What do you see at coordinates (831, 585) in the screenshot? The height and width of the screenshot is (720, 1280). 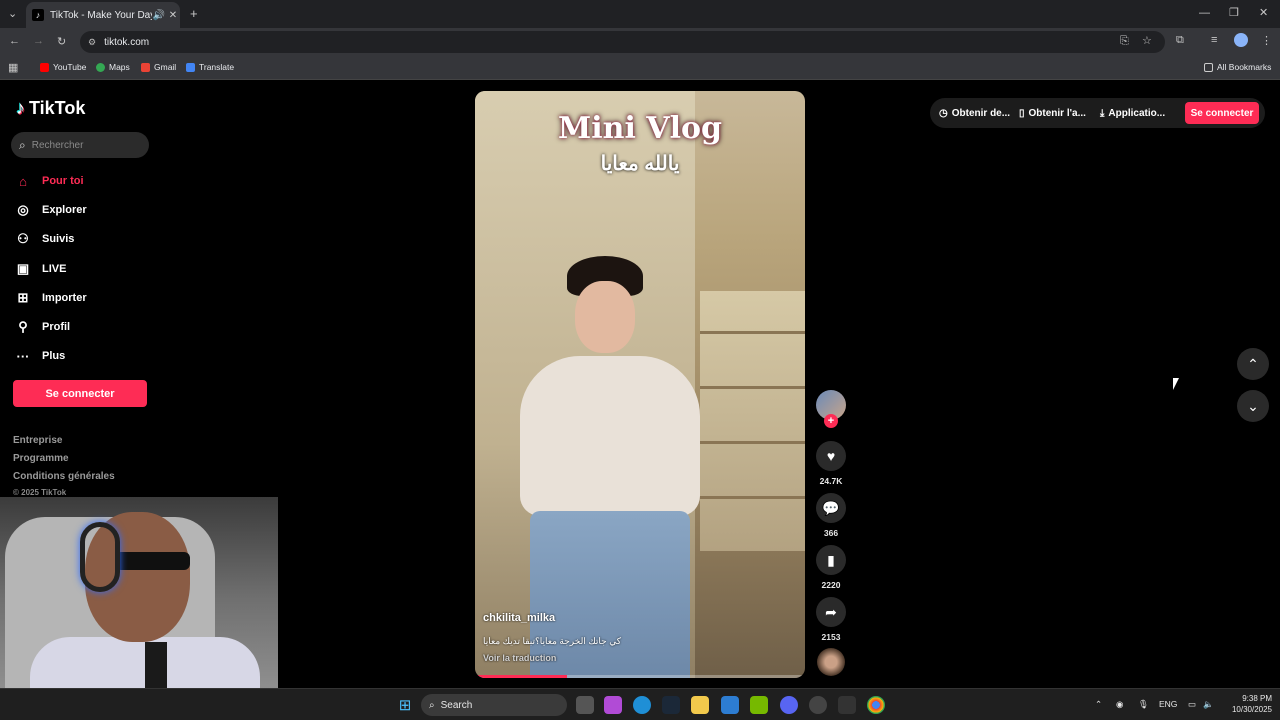 I see `save-count: 2220` at bounding box center [831, 585].